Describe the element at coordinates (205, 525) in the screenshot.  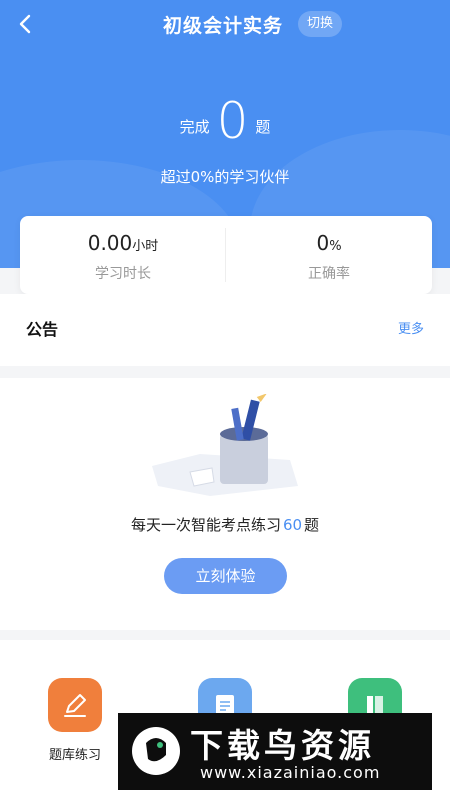
I see `practice-text-prefix: 每天一次智能考点练习` at that location.